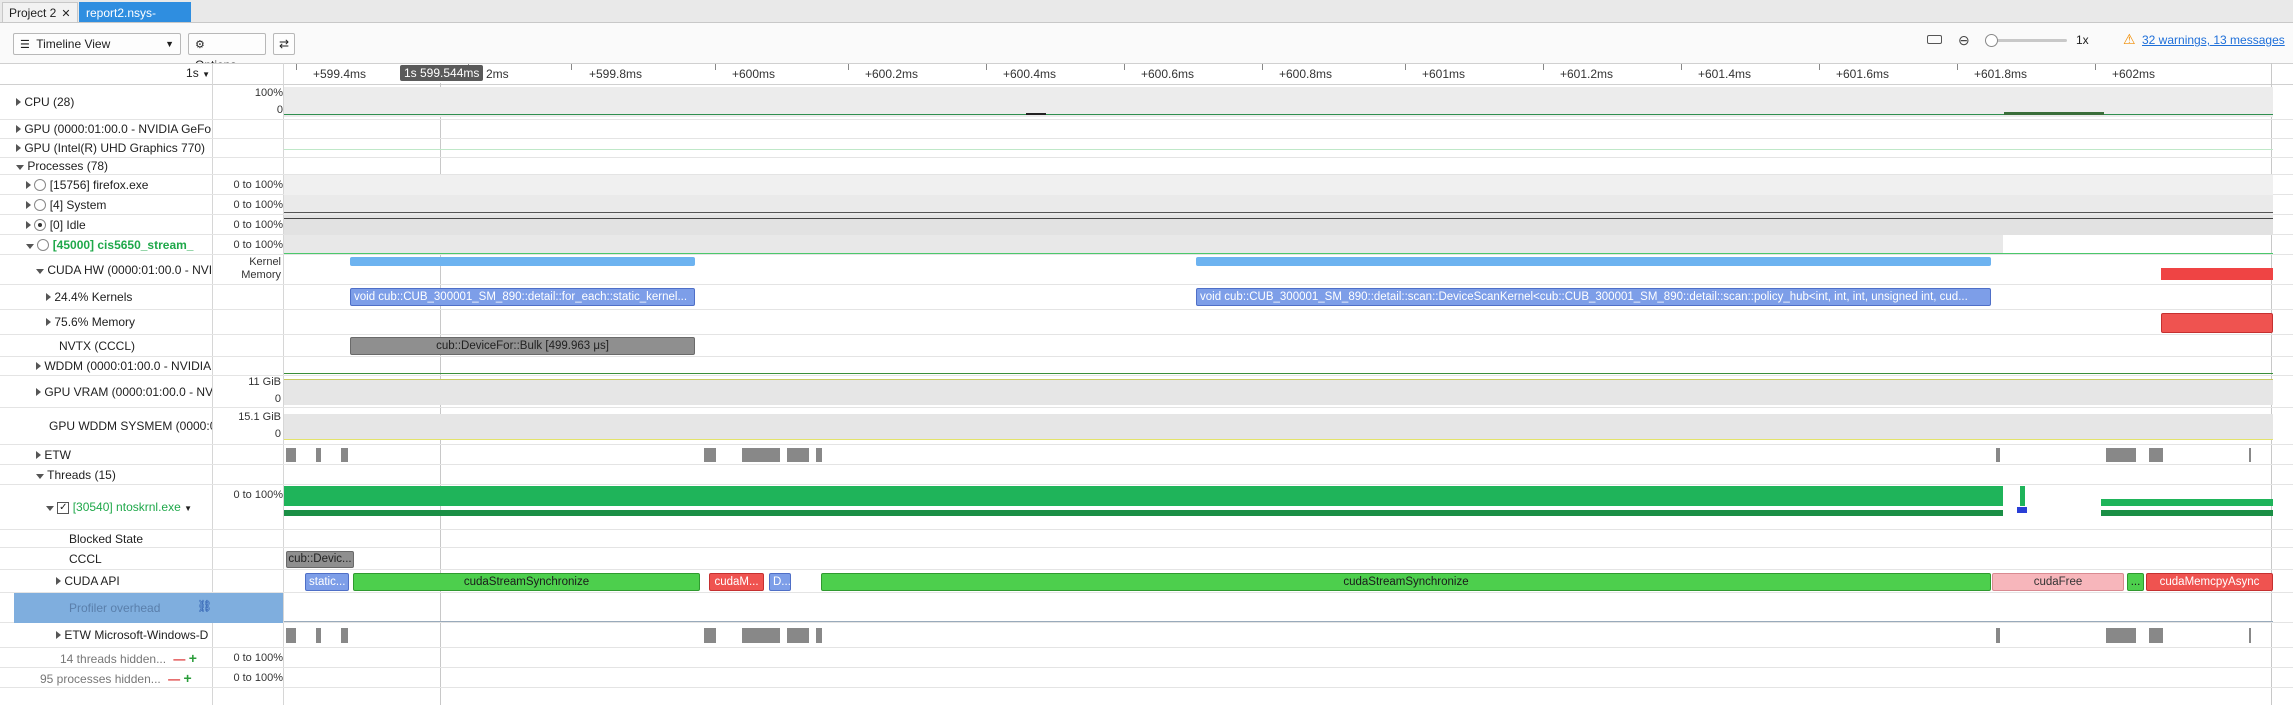  Describe the element at coordinates (78, 204) in the screenshot. I see `row-label: [4] System` at that location.